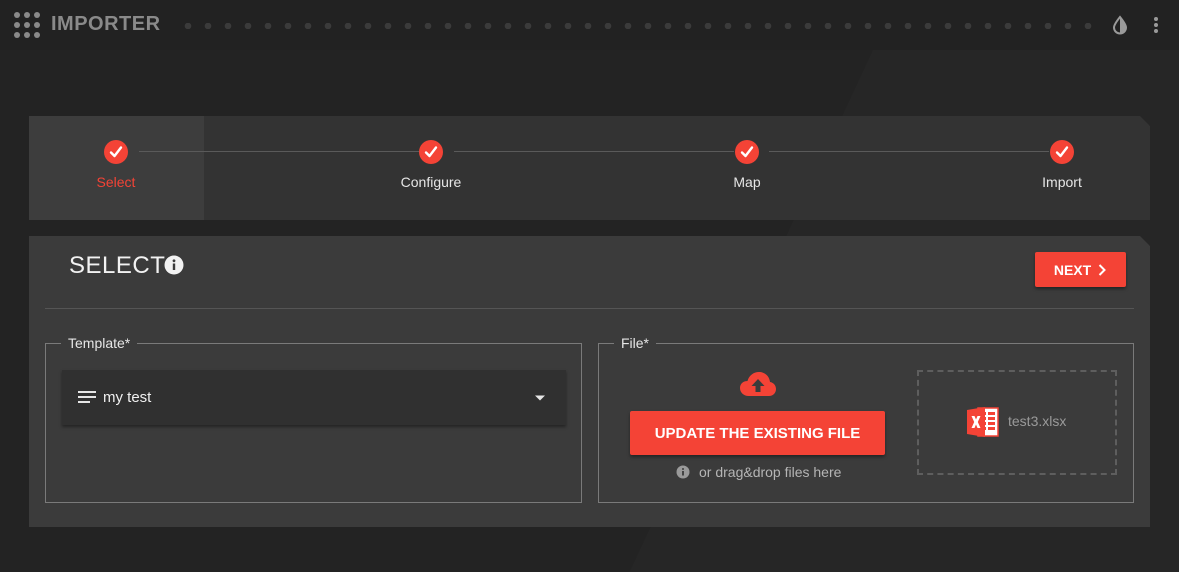 This screenshot has height=572, width=1179. Describe the element at coordinates (1072, 269) in the screenshot. I see `next-button-label: NEXT` at that location.